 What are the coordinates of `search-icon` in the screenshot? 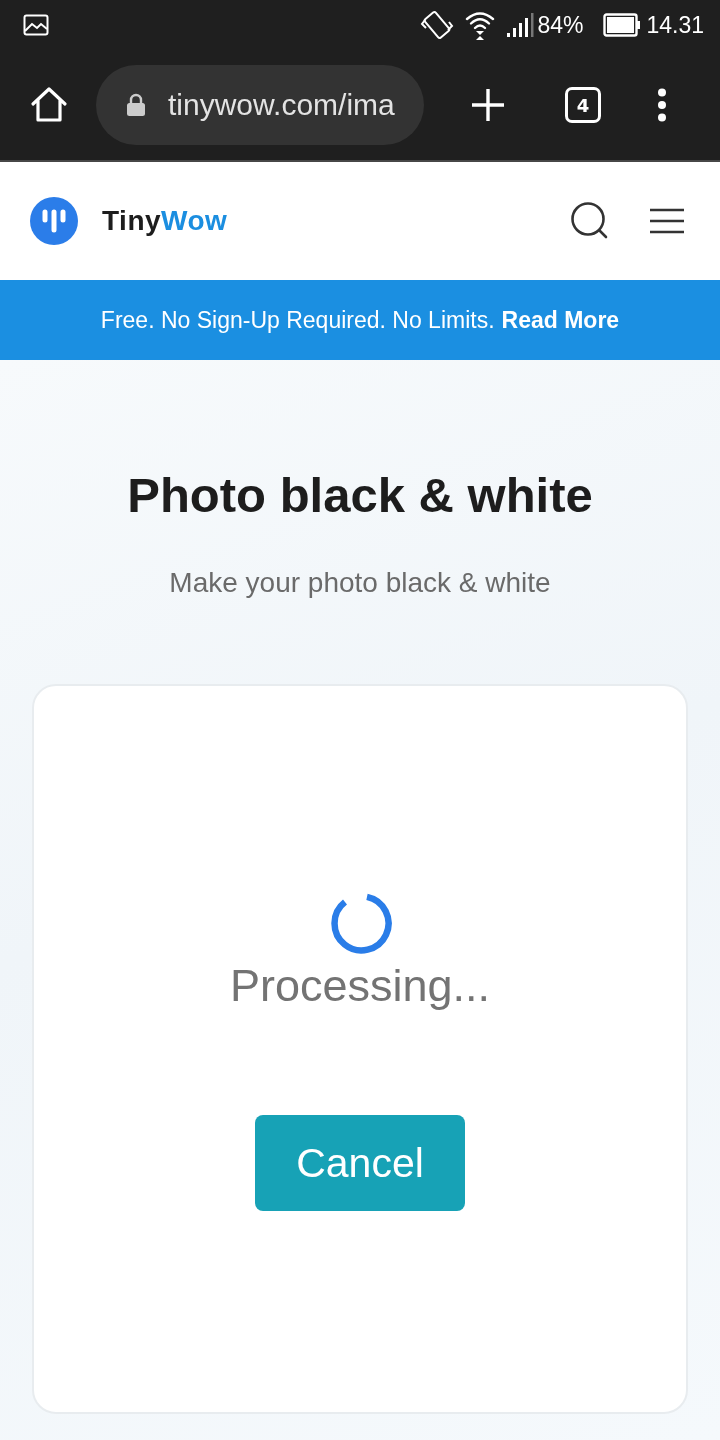 It's located at (590, 221).